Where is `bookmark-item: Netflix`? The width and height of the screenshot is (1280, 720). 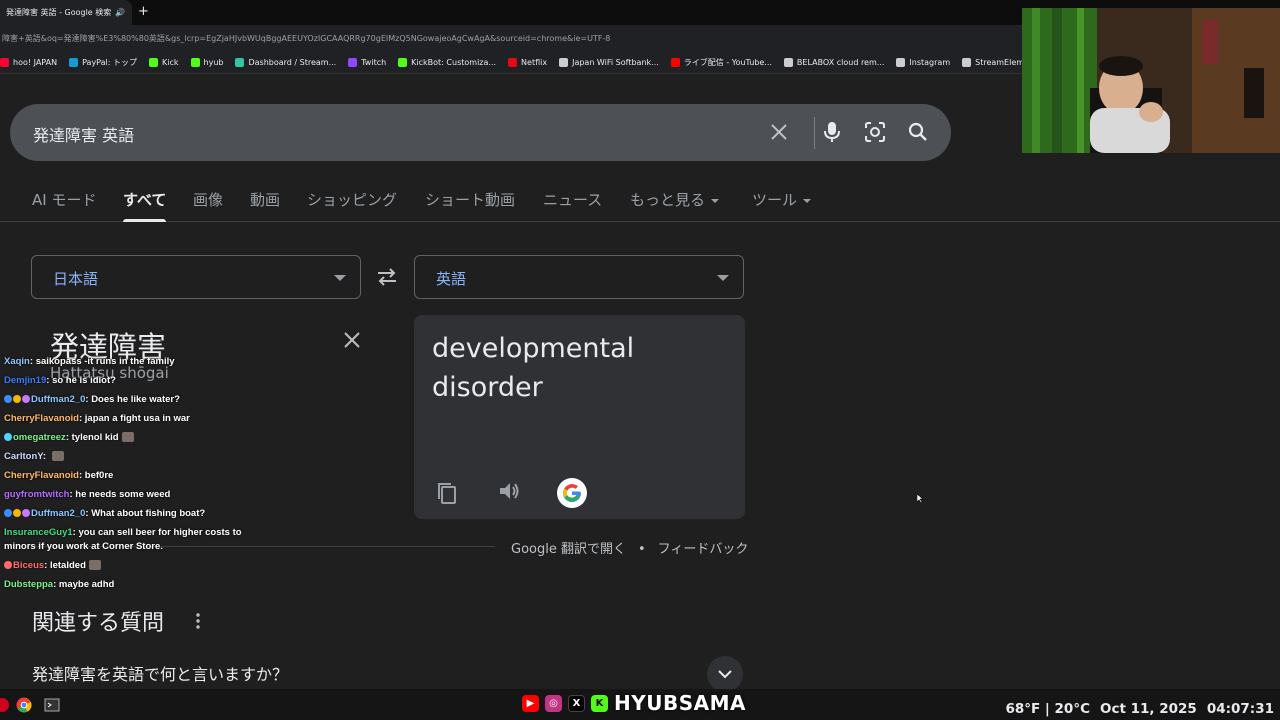
bookmark-item: Netflix is located at coordinates (527, 62).